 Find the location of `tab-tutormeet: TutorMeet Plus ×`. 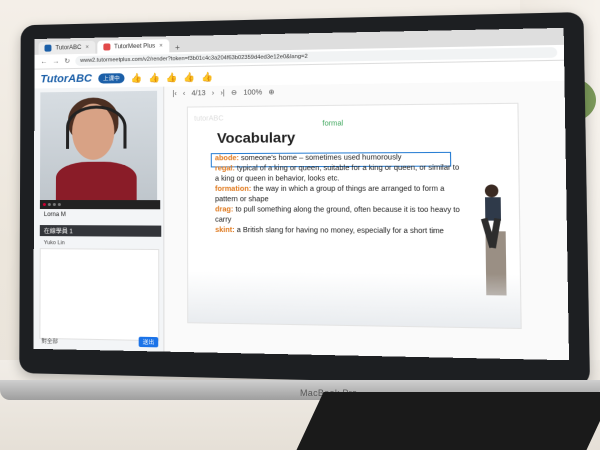

tab-tutormeet: TutorMeet Plus × is located at coordinates (132, 46).